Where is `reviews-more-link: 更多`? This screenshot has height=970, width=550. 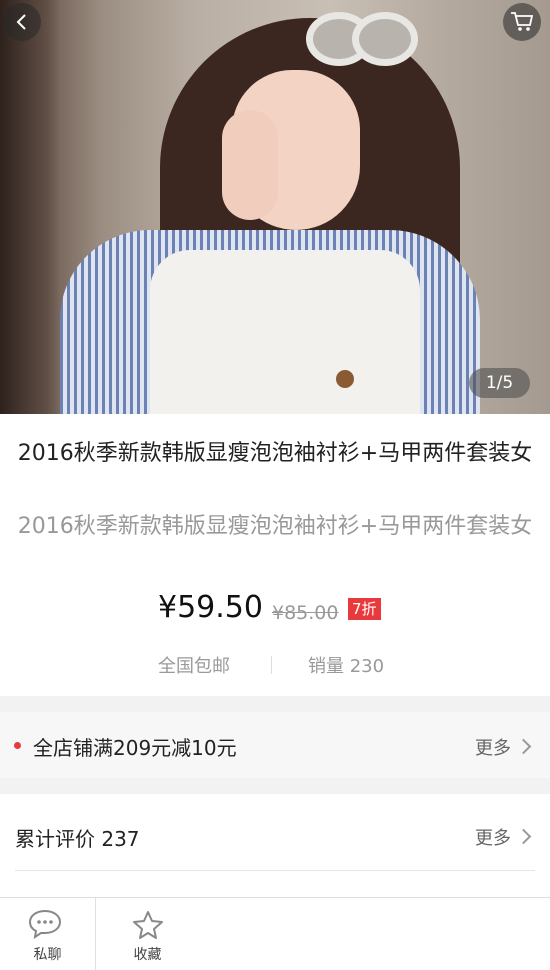
reviews-more-link: 更多 is located at coordinates (493, 837).